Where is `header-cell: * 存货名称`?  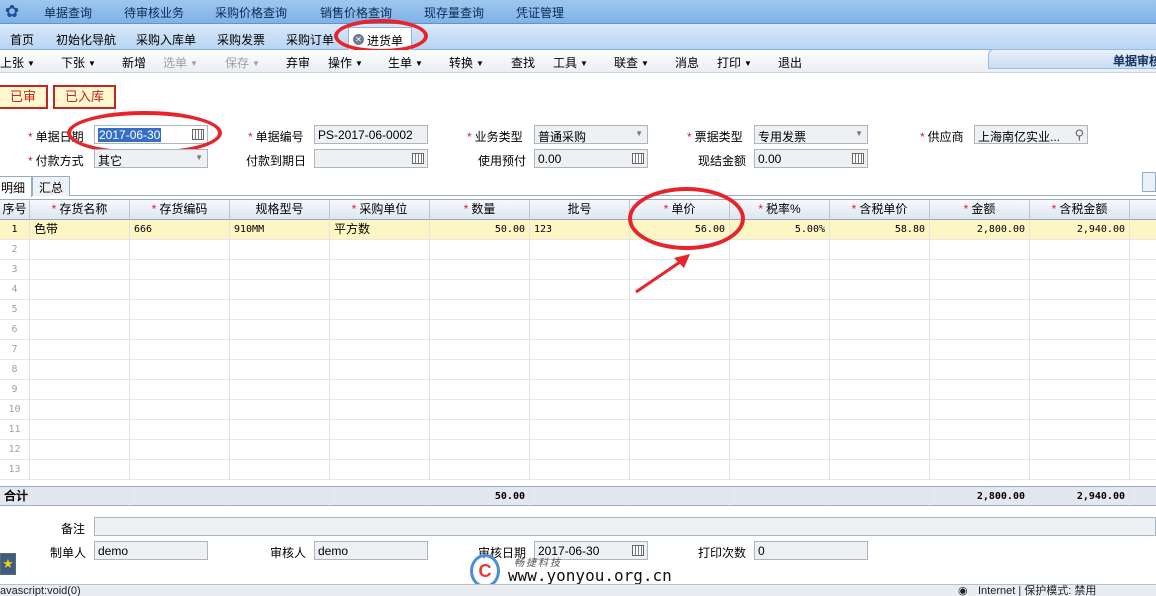
header-cell: * 存货名称 is located at coordinates (80, 210).